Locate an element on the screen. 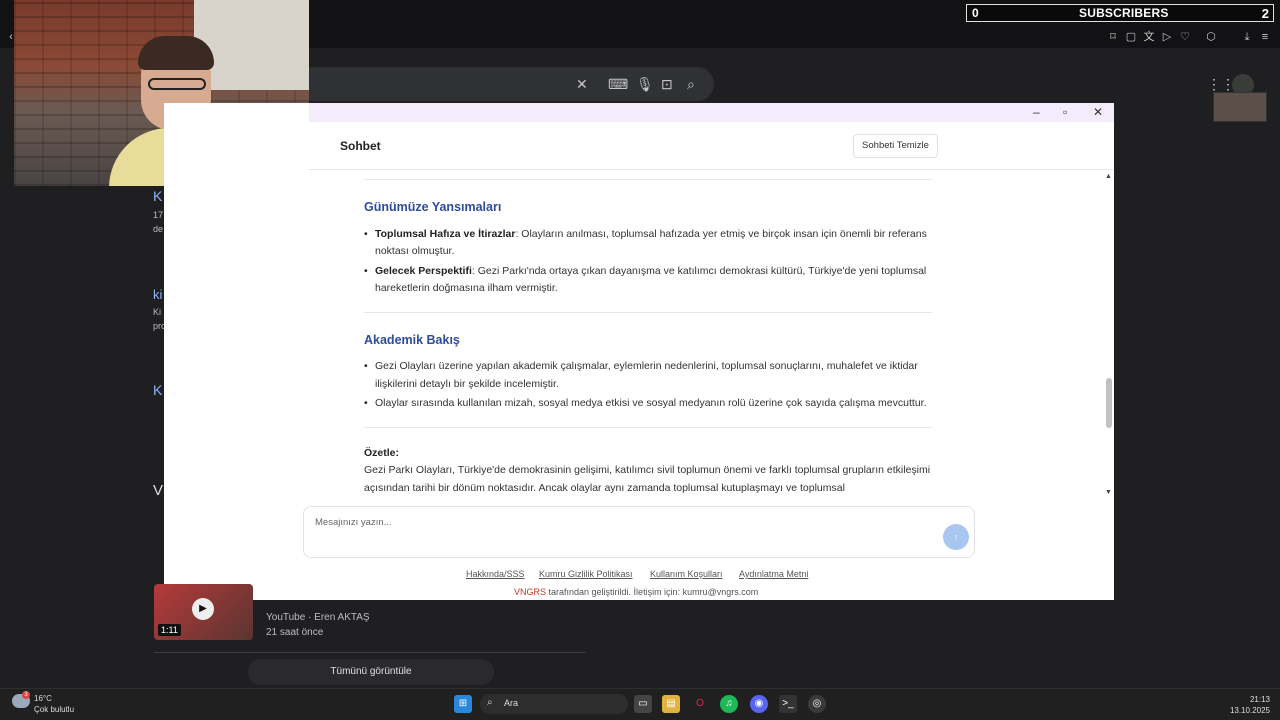 Image resolution: width=1280 pixels, height=720 pixels. footer-link-terms: Kullanım Koşulları is located at coordinates (686, 574).